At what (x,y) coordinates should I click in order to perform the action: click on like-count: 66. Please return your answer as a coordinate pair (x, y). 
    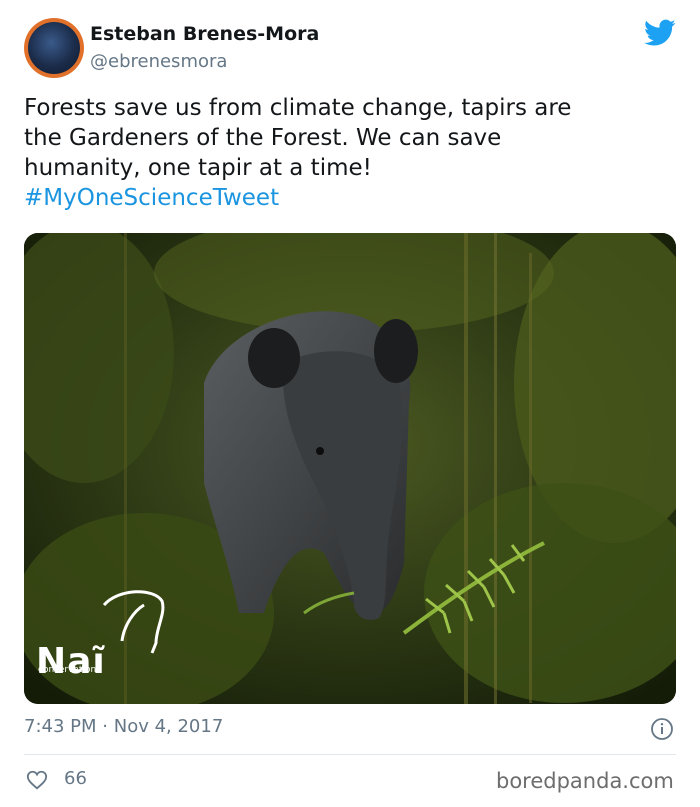
    Looking at the image, I should click on (75, 778).